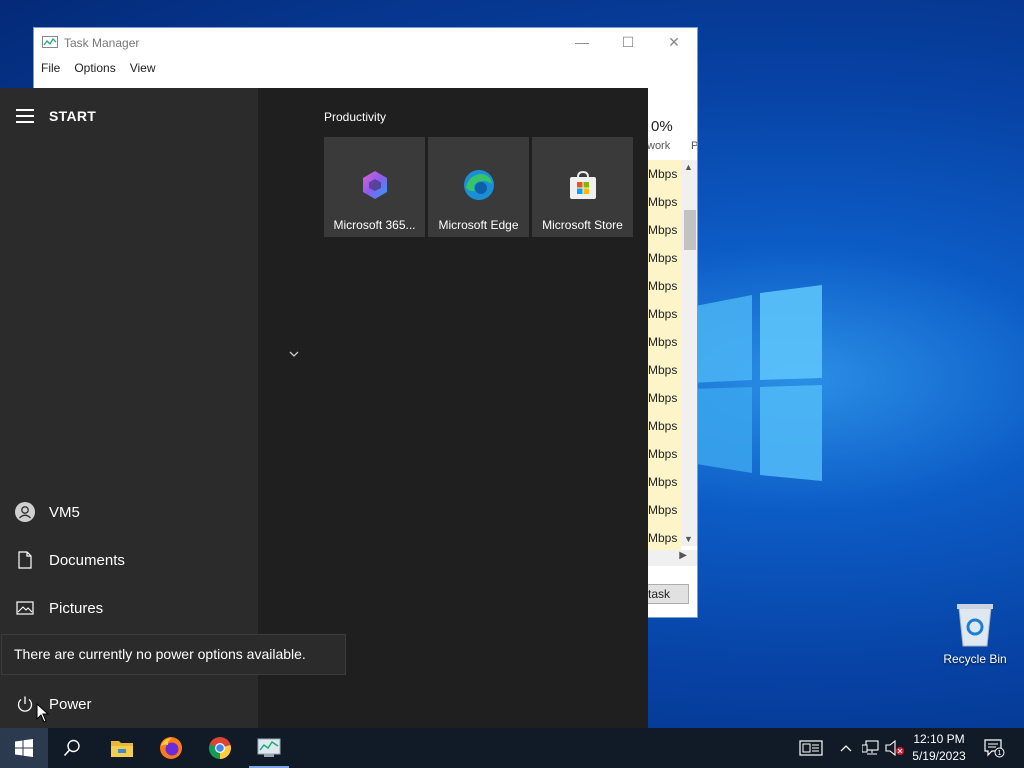  I want to click on windows-logo-wallpaper, so click(756, 383).